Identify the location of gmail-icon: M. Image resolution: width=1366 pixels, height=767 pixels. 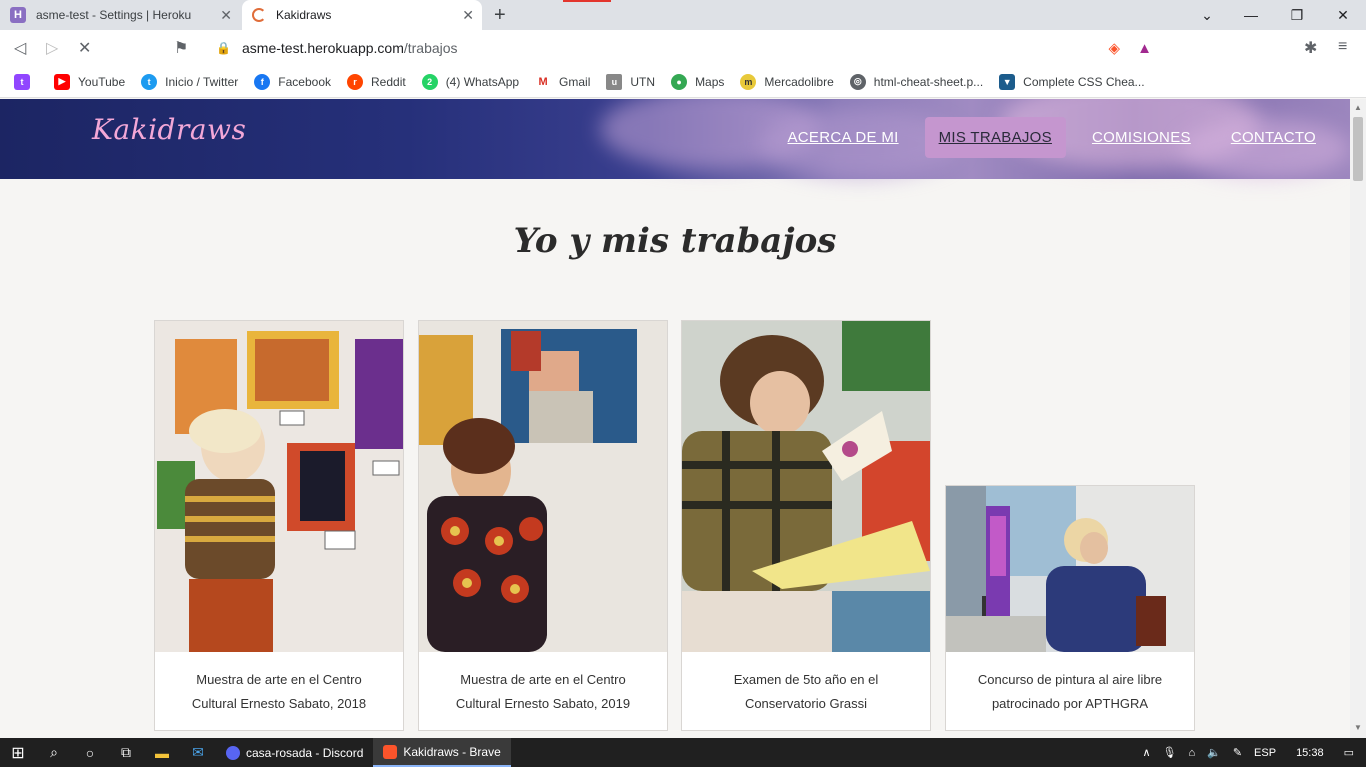
(543, 81).